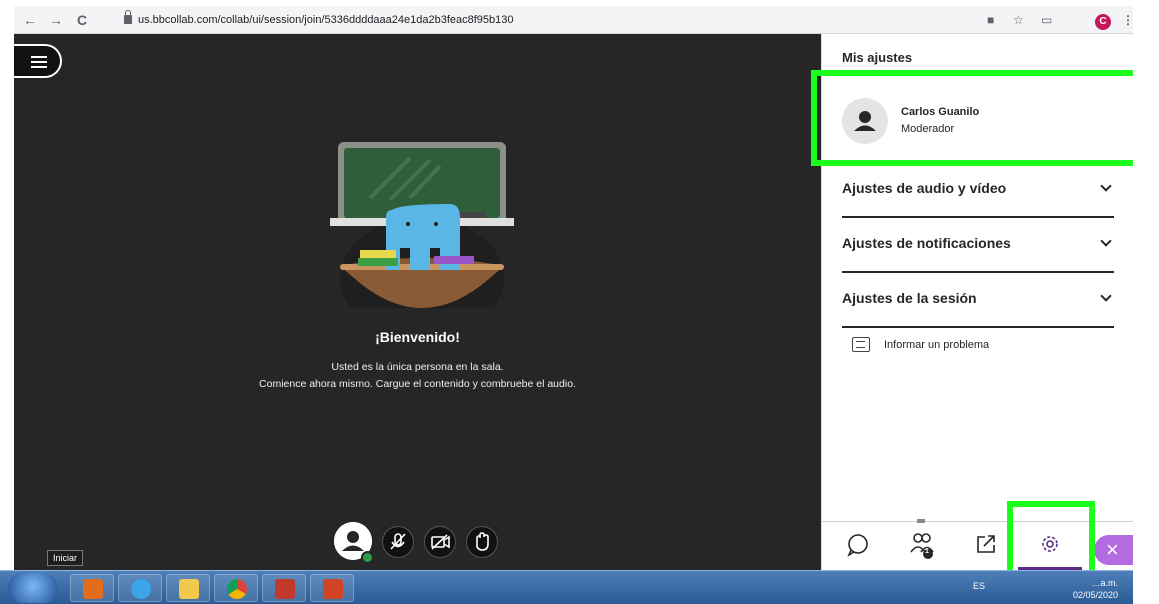  Describe the element at coordinates (979, 586) in the screenshot. I see `language-indicator: ES` at that location.